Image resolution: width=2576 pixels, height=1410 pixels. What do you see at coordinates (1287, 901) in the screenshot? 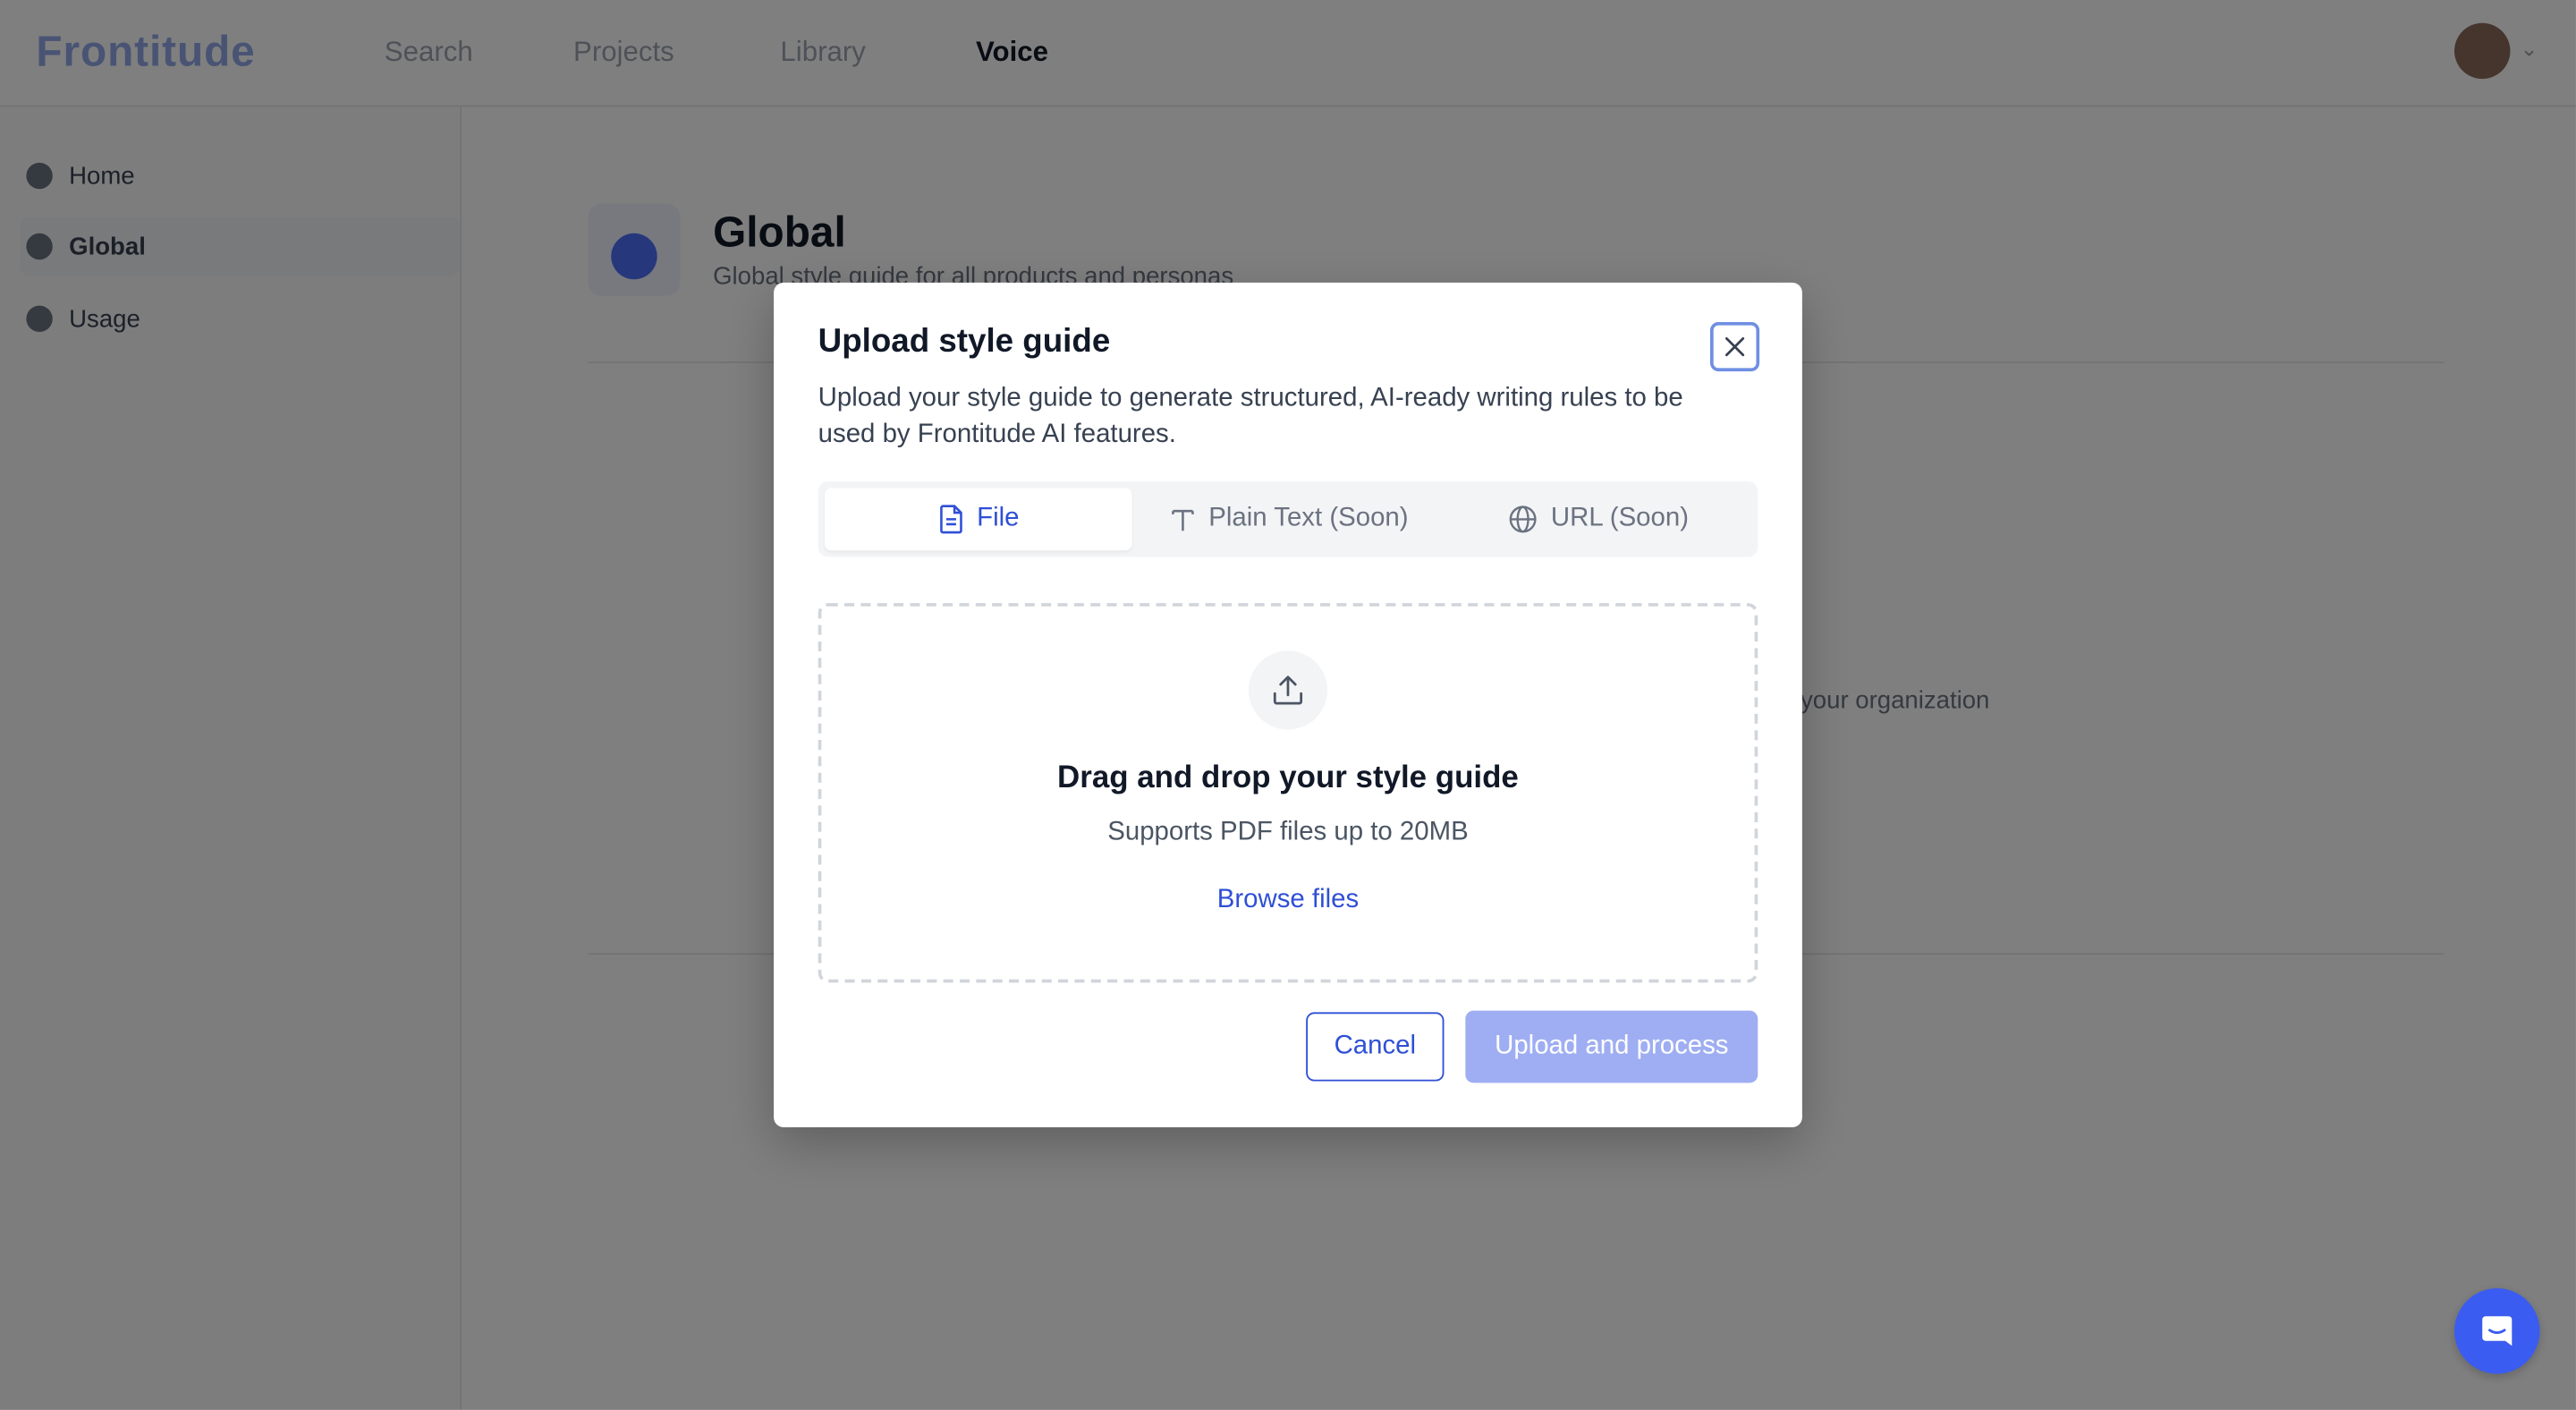
I see `browse-files-link: Browse files` at bounding box center [1287, 901].